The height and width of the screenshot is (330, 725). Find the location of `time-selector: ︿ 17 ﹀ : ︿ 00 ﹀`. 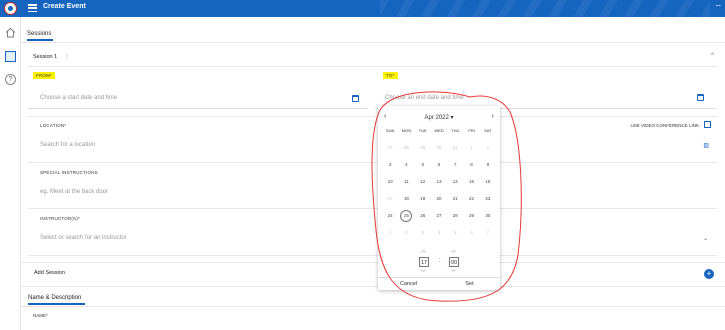

time-selector: ︿ 17 ﹀ : ︿ 00 ﹀ is located at coordinates (440, 263).